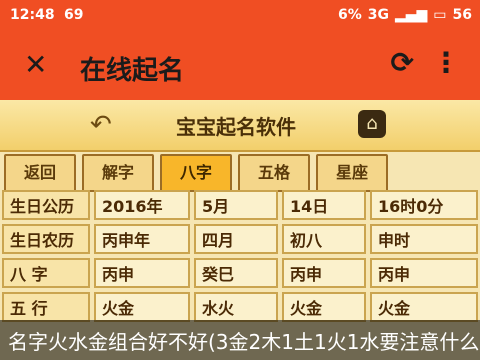 This screenshot has height=360, width=480. I want to click on status-indicators: 6% 3G ▂▄▆ ▭ 56, so click(405, 15).